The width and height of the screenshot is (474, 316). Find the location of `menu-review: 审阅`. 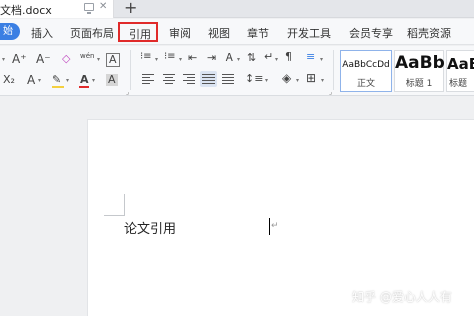

menu-review: 审阅 is located at coordinates (180, 33).